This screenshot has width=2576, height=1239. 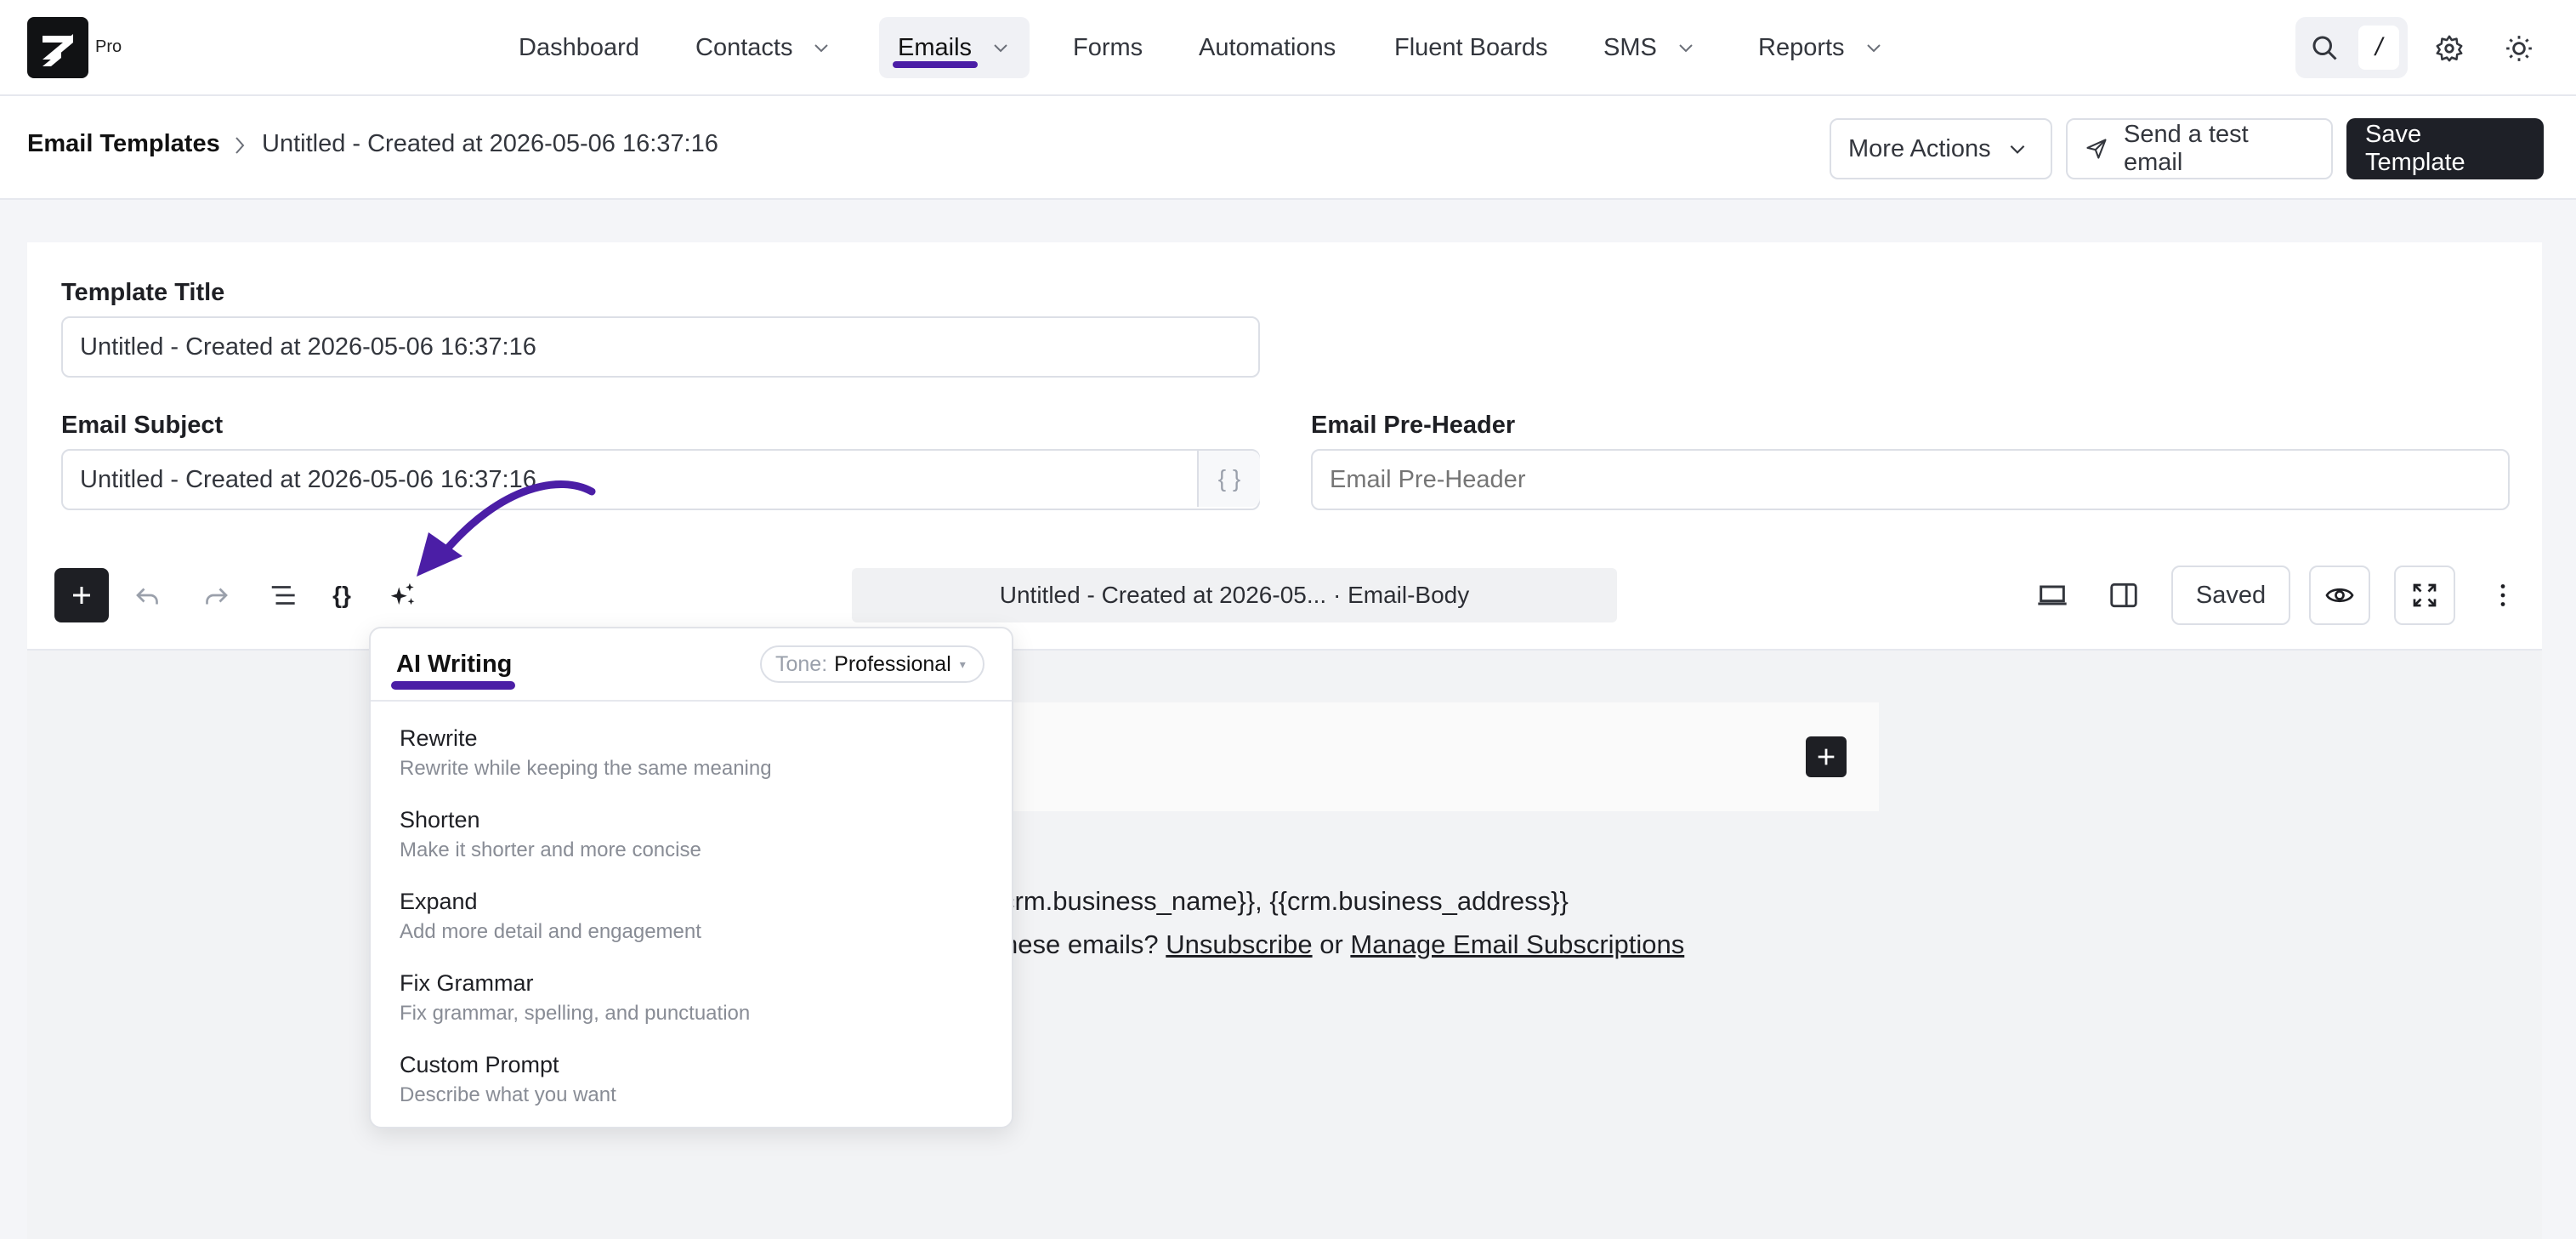 What do you see at coordinates (109, 46) in the screenshot?
I see `pro-badge: Pro` at bounding box center [109, 46].